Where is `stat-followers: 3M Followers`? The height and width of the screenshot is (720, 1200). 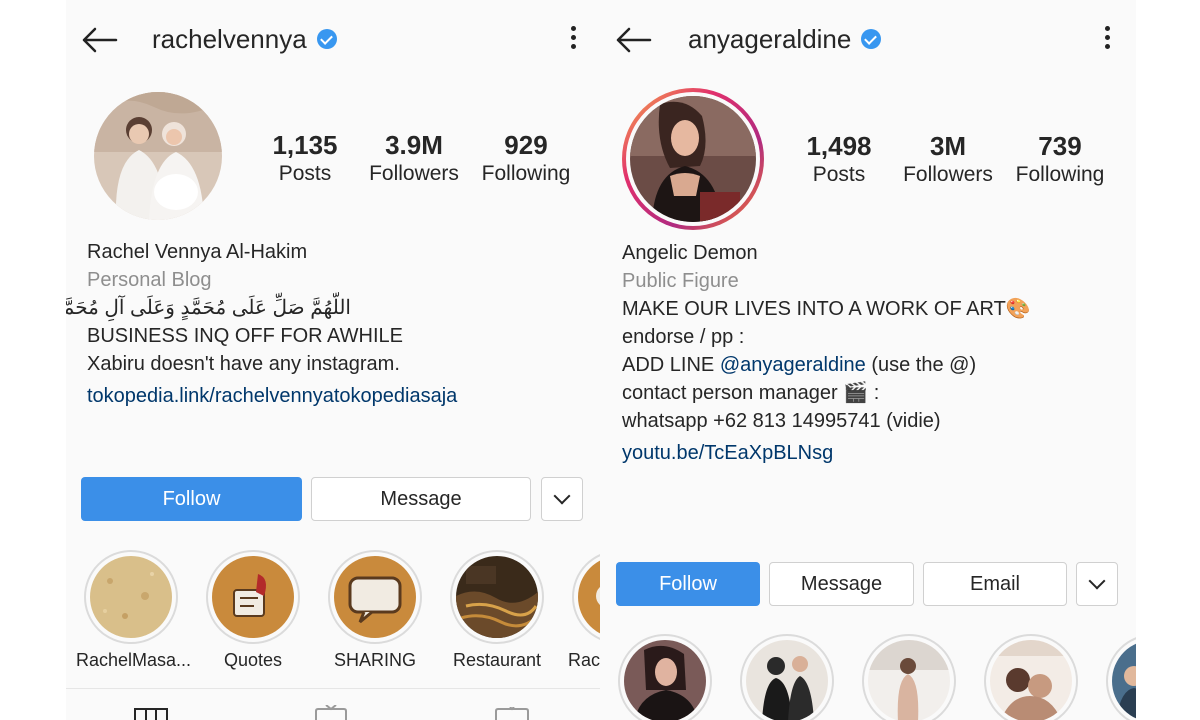 stat-followers: 3M Followers is located at coordinates (948, 160).